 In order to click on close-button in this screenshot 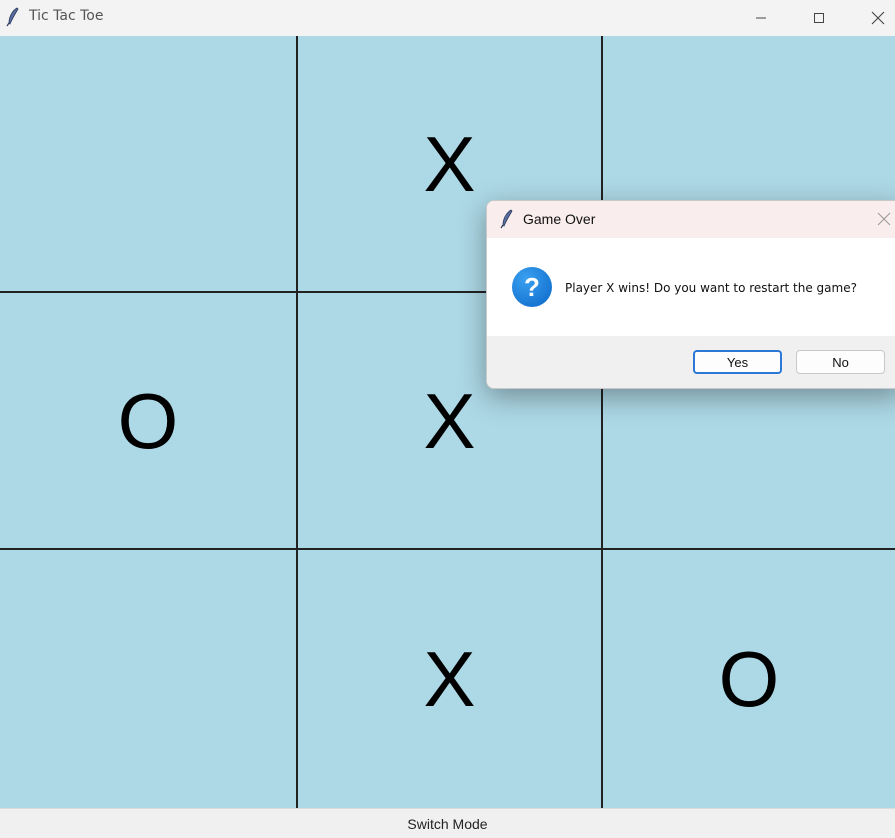, I will do `click(875, 18)`.